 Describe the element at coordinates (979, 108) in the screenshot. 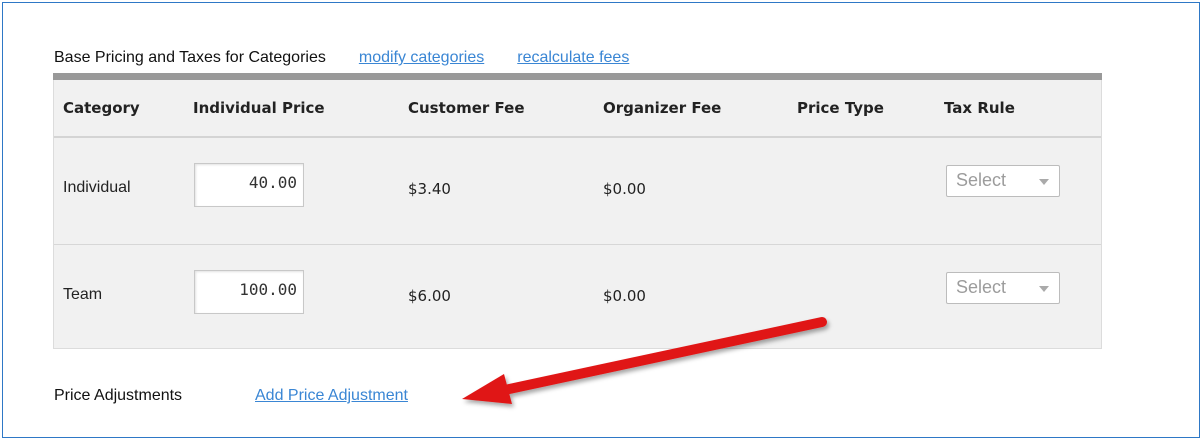

I see `column-header-tax-rule: Tax Rule` at that location.